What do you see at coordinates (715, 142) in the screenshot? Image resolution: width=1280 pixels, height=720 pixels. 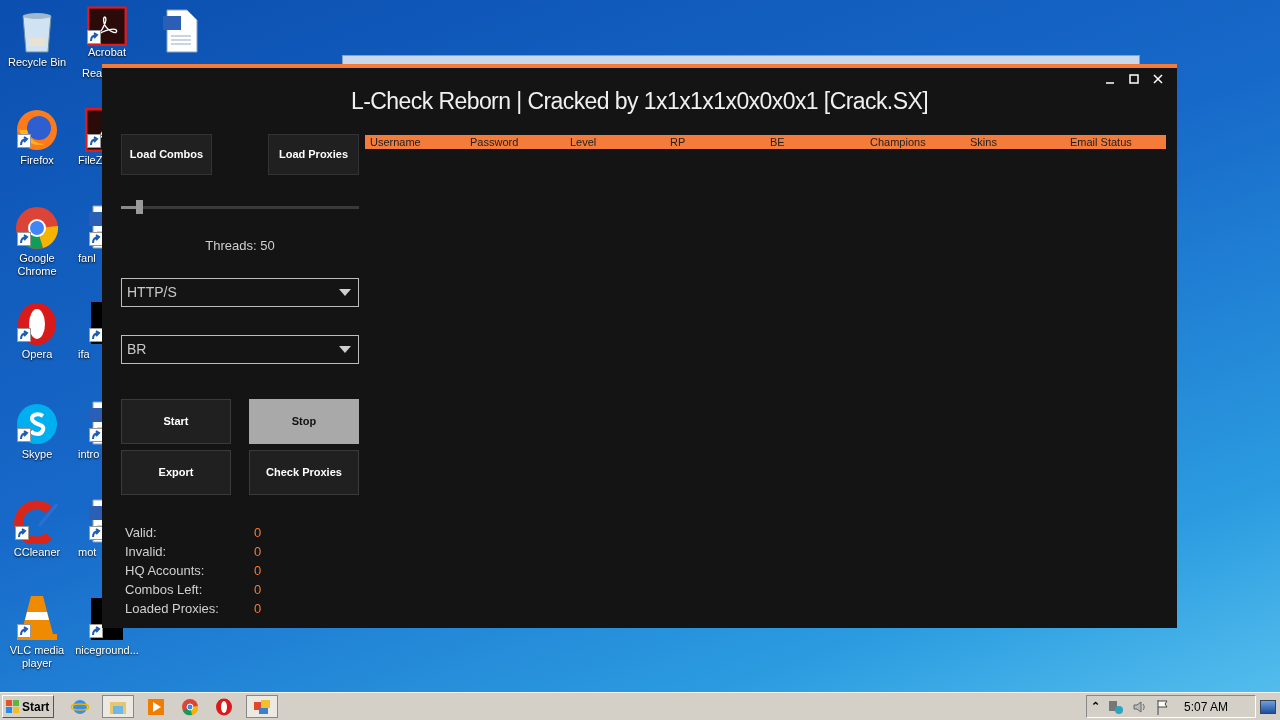 I see `column-header: RP` at bounding box center [715, 142].